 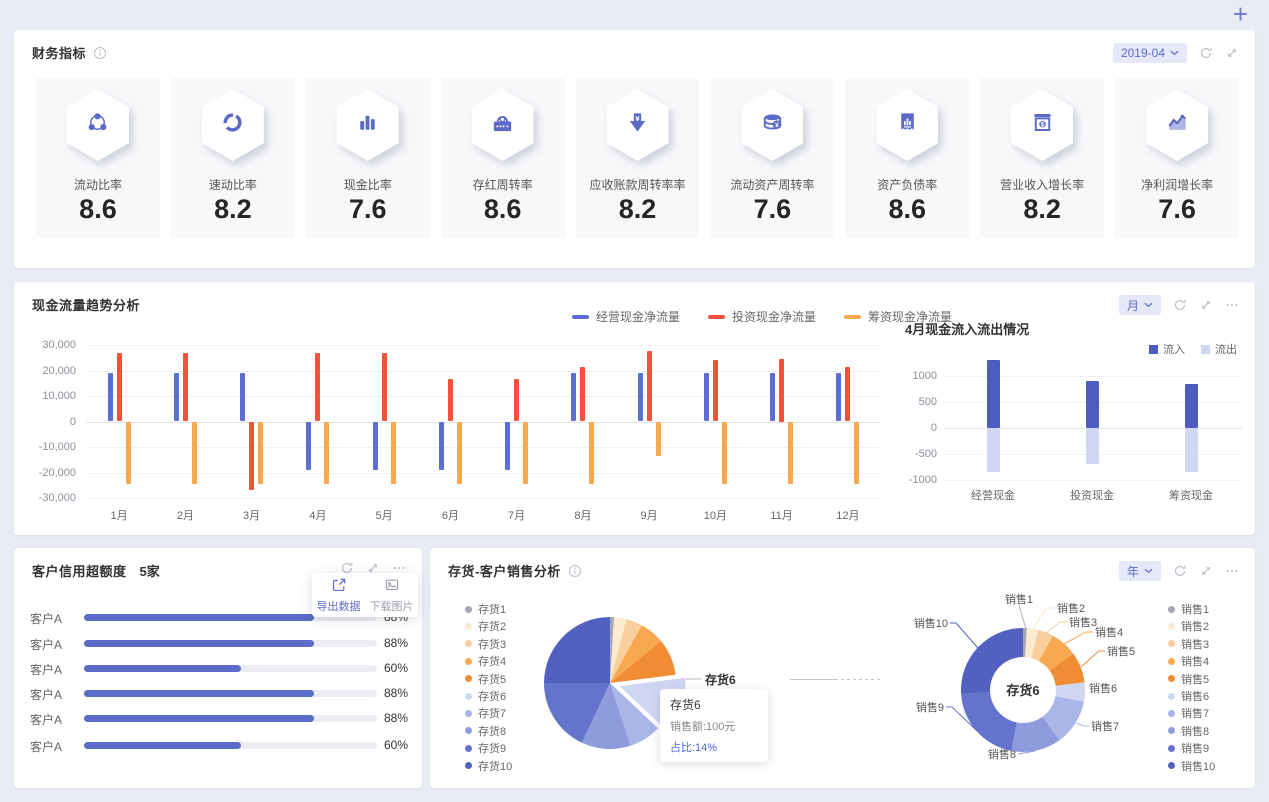 What do you see at coordinates (1139, 571) in the screenshot?
I see `inventory-period-dropdown: 年` at bounding box center [1139, 571].